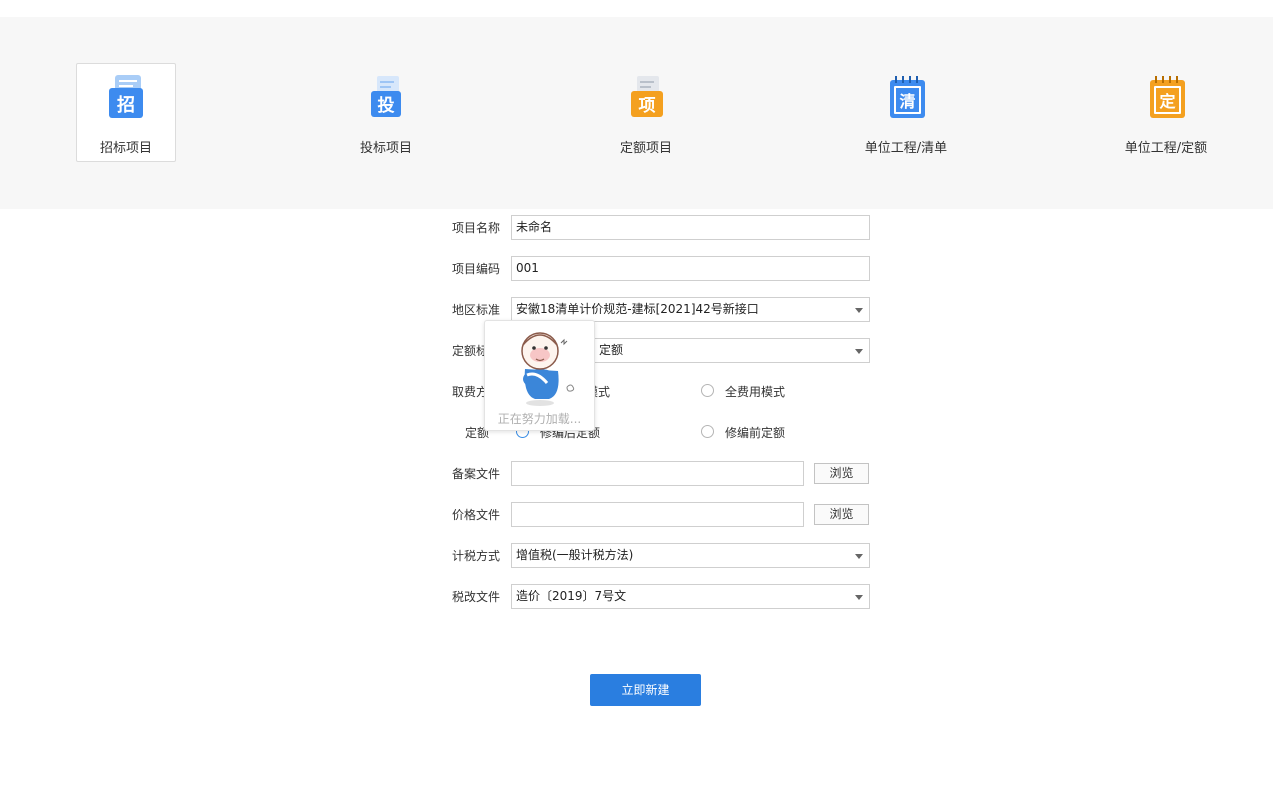  I want to click on quota-project-icon: 项, so click(647, 96).